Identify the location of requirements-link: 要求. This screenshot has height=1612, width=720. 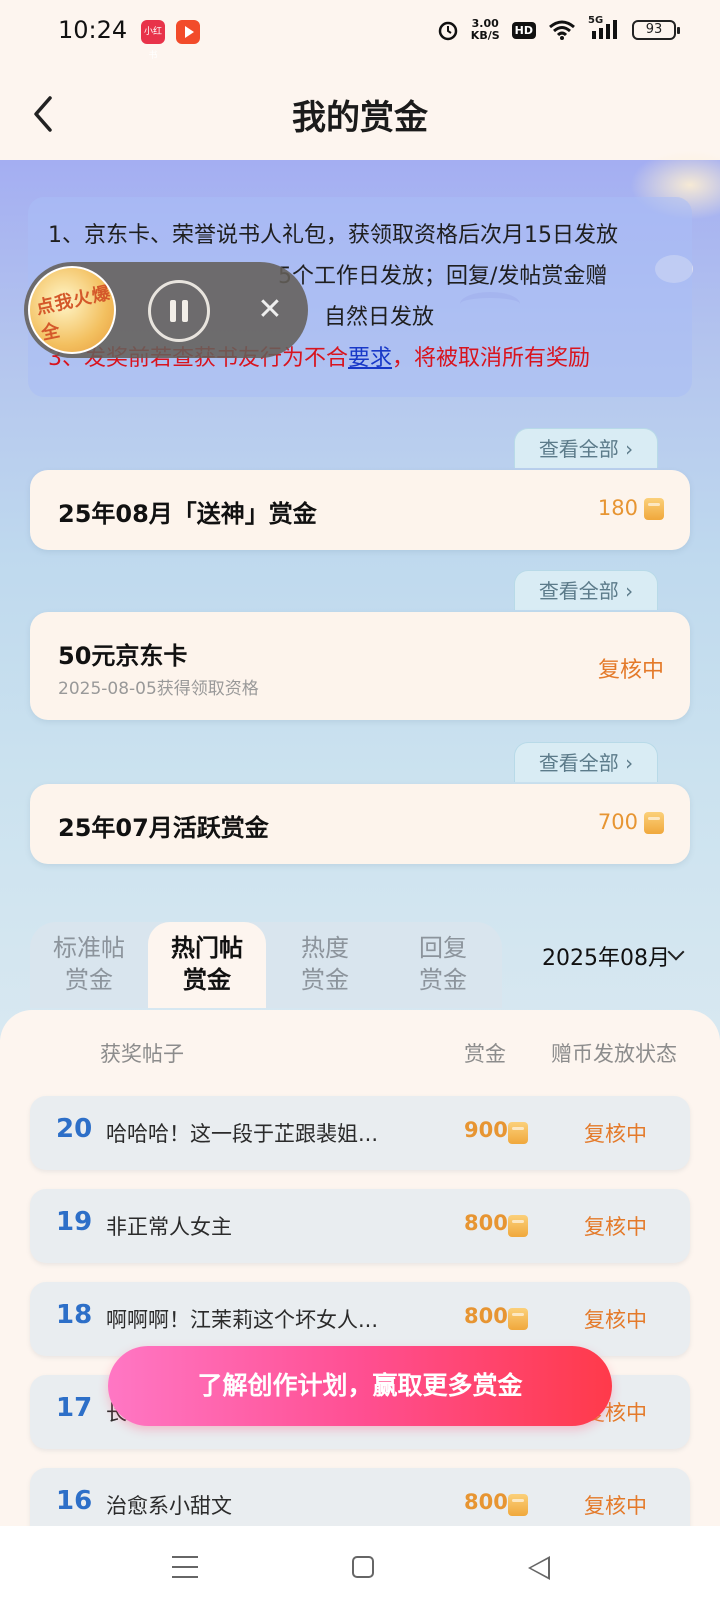
(370, 358).